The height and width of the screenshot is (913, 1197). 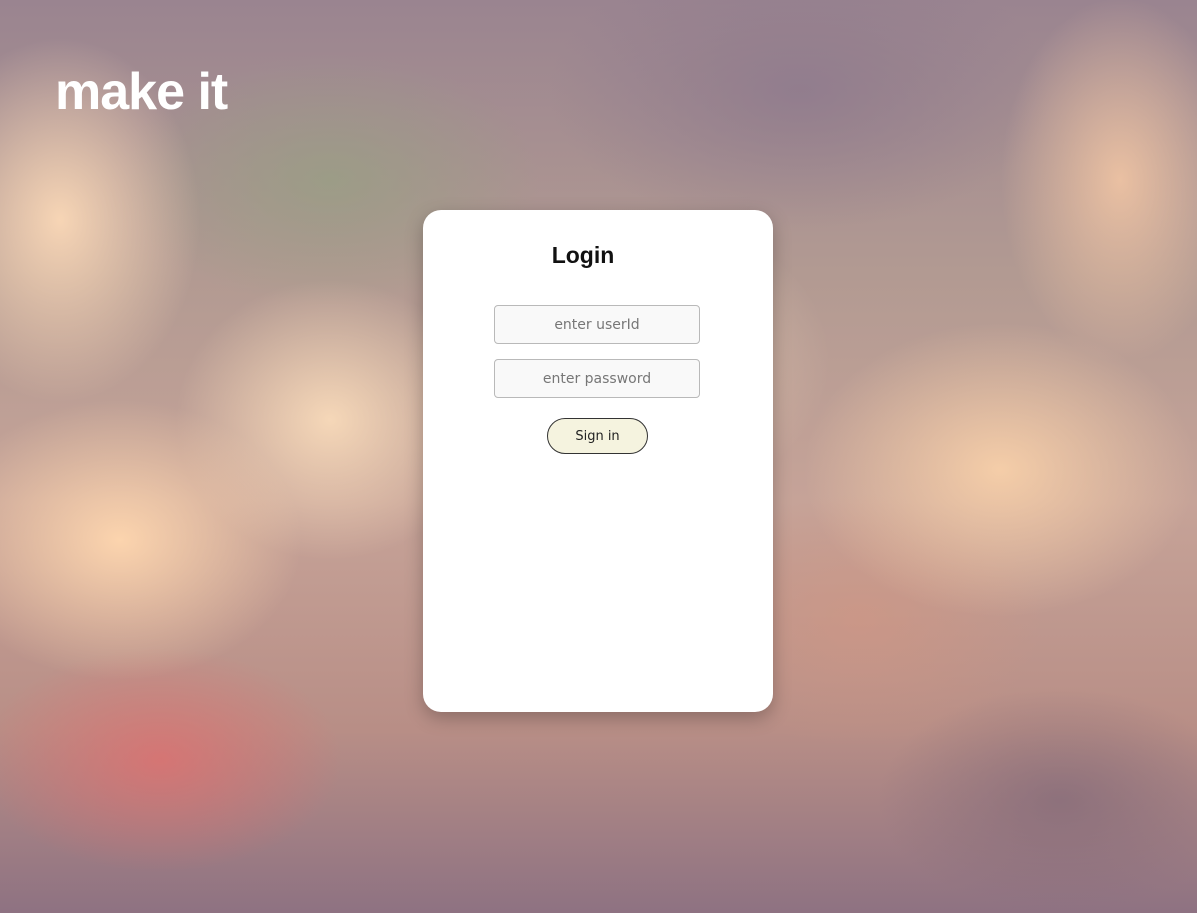 What do you see at coordinates (583, 255) in the screenshot?
I see `login-title: Login` at bounding box center [583, 255].